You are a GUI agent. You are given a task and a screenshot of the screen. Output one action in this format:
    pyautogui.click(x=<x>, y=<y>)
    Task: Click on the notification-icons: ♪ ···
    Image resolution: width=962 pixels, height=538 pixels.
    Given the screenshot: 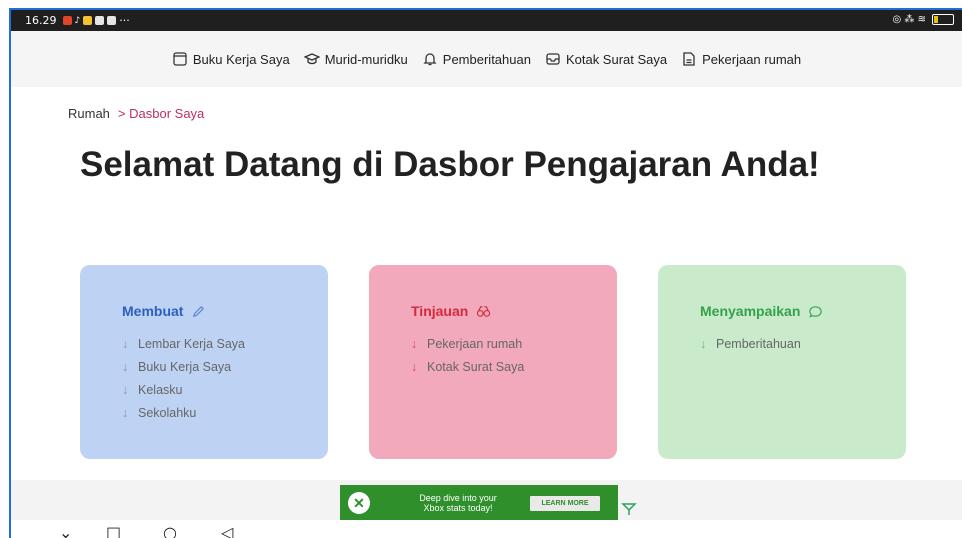 What is the action you would take?
    pyautogui.click(x=96, y=20)
    